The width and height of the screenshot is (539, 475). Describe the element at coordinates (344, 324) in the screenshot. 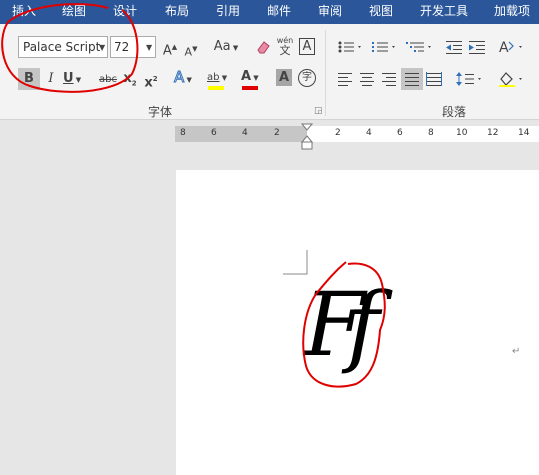

I see `annotation-circle-text` at that location.